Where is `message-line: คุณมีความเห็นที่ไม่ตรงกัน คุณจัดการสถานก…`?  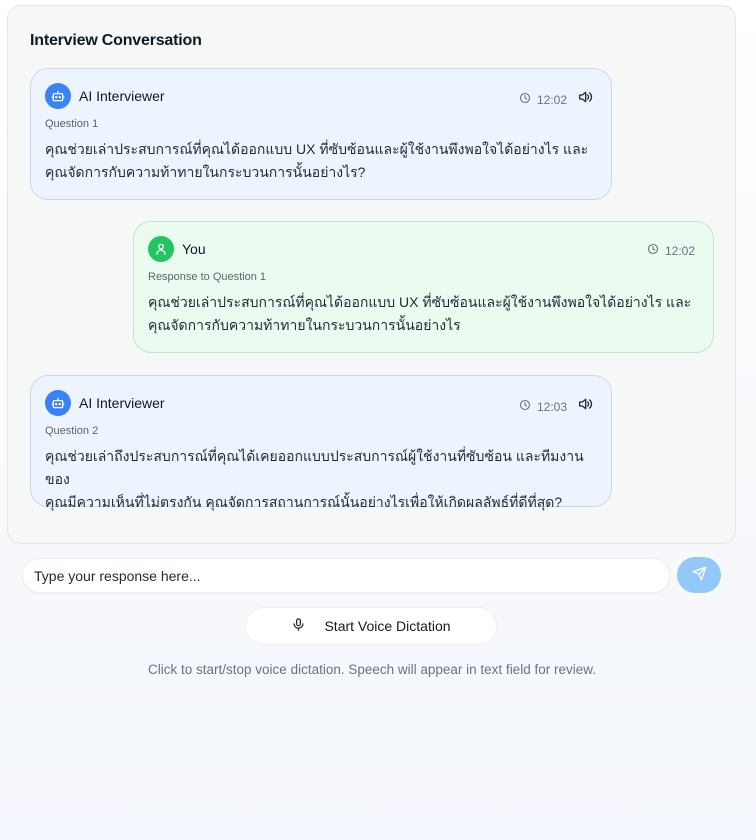
message-line: คุณมีความเห็นที่ไม่ตรงกัน คุณจัดการสถานก… is located at coordinates (304, 502).